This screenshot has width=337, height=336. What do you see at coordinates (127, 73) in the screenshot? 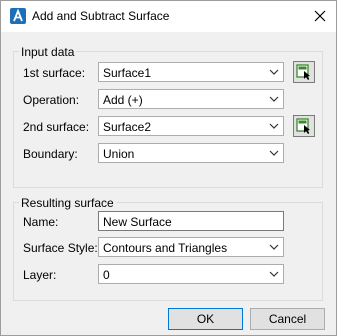
I see `first-surface-value: Surface1` at bounding box center [127, 73].